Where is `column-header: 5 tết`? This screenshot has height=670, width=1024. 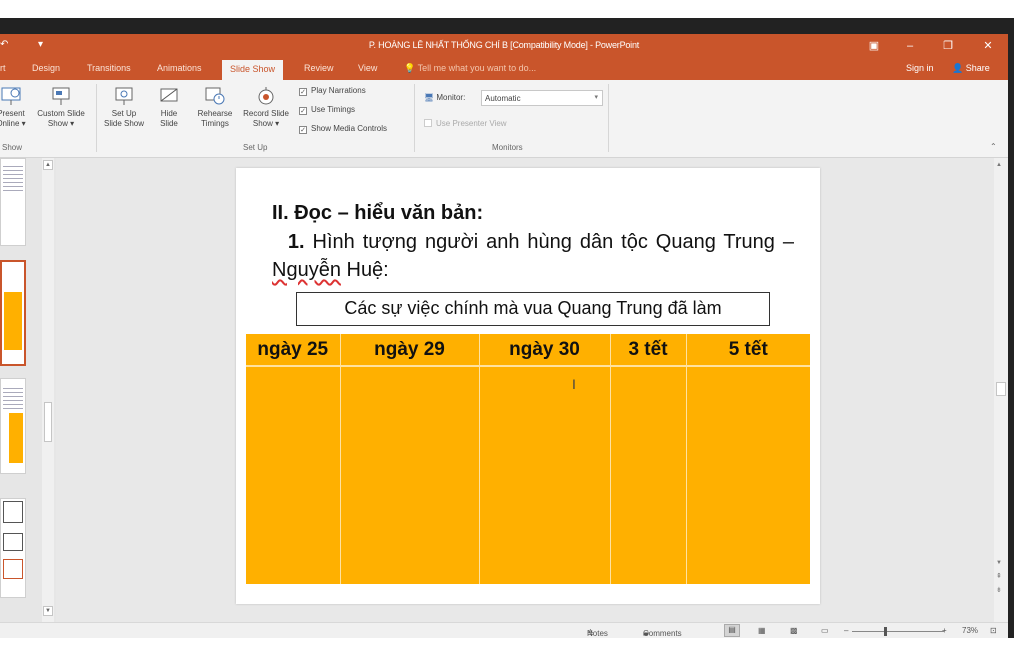
column-header: 5 tết is located at coordinates (748, 350).